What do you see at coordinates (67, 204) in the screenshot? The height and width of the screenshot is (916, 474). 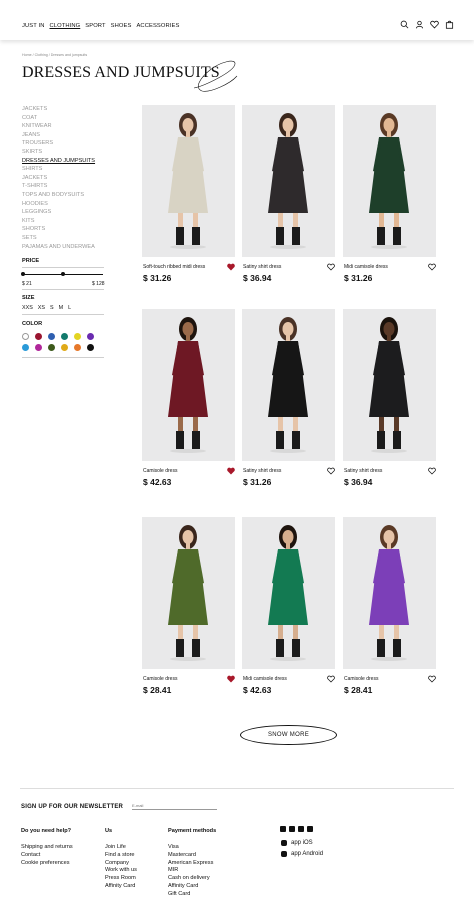 I see `category-link: HOODIES` at bounding box center [67, 204].